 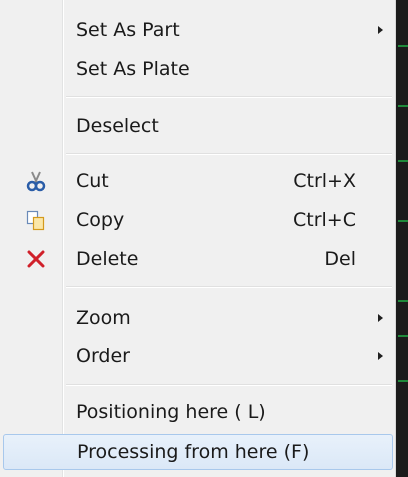 What do you see at coordinates (198, 356) in the screenshot?
I see `menu-item-order: Order` at bounding box center [198, 356].